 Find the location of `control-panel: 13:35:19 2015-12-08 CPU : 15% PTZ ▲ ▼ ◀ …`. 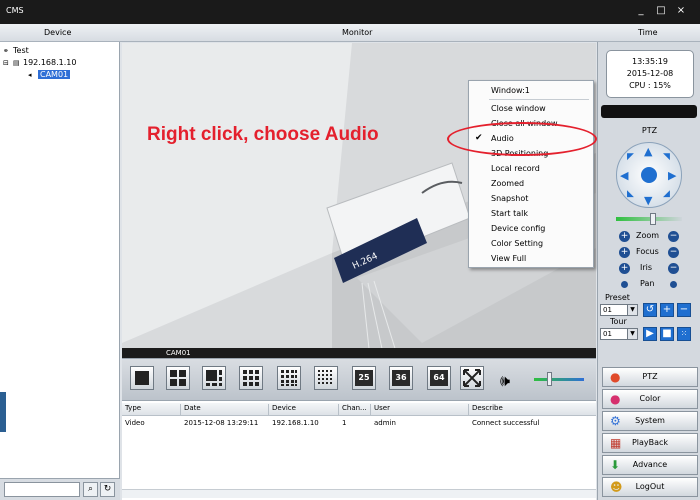

control-panel: 13:35:19 2015-12-08 CPU : 15% PTZ ▲ ▼ ◀ … is located at coordinates (648, 271).